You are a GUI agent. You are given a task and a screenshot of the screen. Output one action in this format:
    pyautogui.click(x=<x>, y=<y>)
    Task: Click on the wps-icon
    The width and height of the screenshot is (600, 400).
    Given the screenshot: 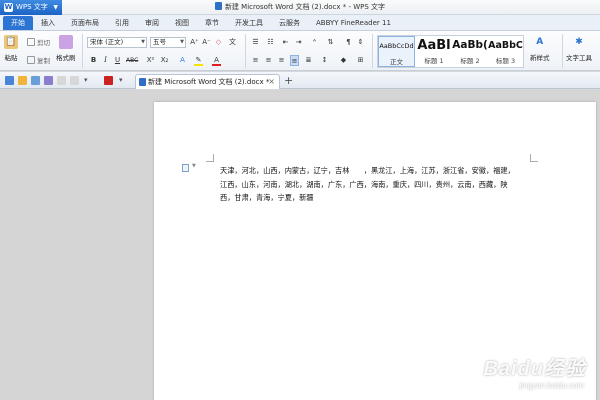 What is the action you would take?
    pyautogui.click(x=108, y=80)
    